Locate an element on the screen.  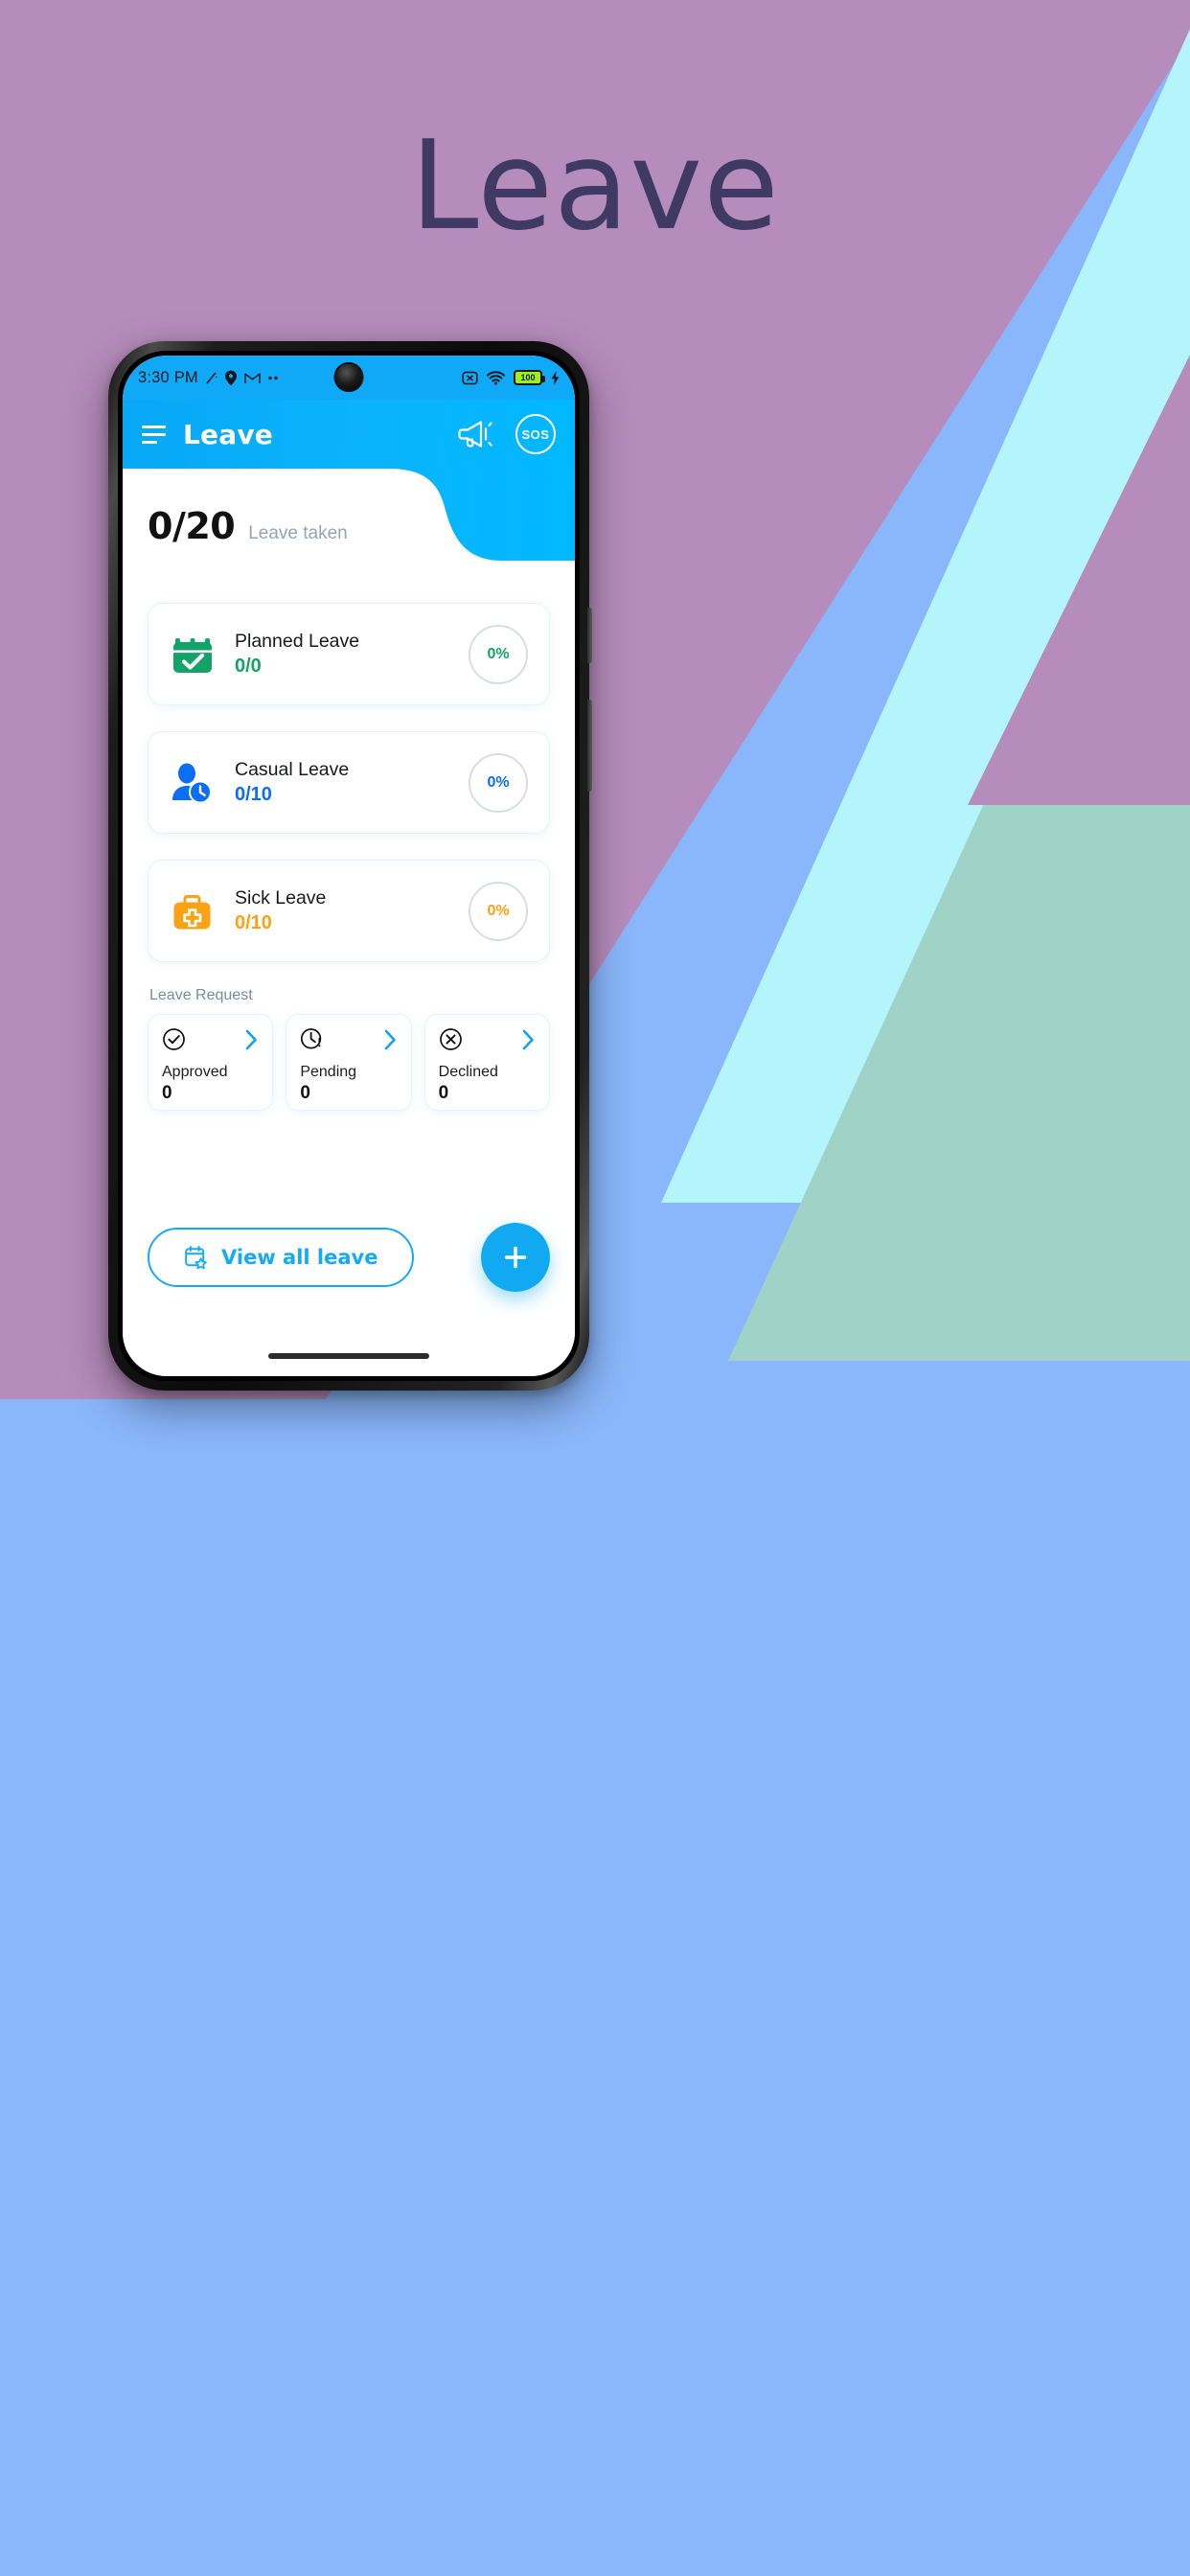
leave-card-title: Sick Leave is located at coordinates (281, 897).